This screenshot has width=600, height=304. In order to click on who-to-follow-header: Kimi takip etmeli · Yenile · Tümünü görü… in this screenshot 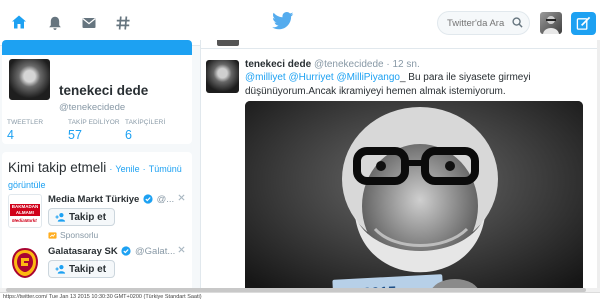, I will do `click(98, 176)`.